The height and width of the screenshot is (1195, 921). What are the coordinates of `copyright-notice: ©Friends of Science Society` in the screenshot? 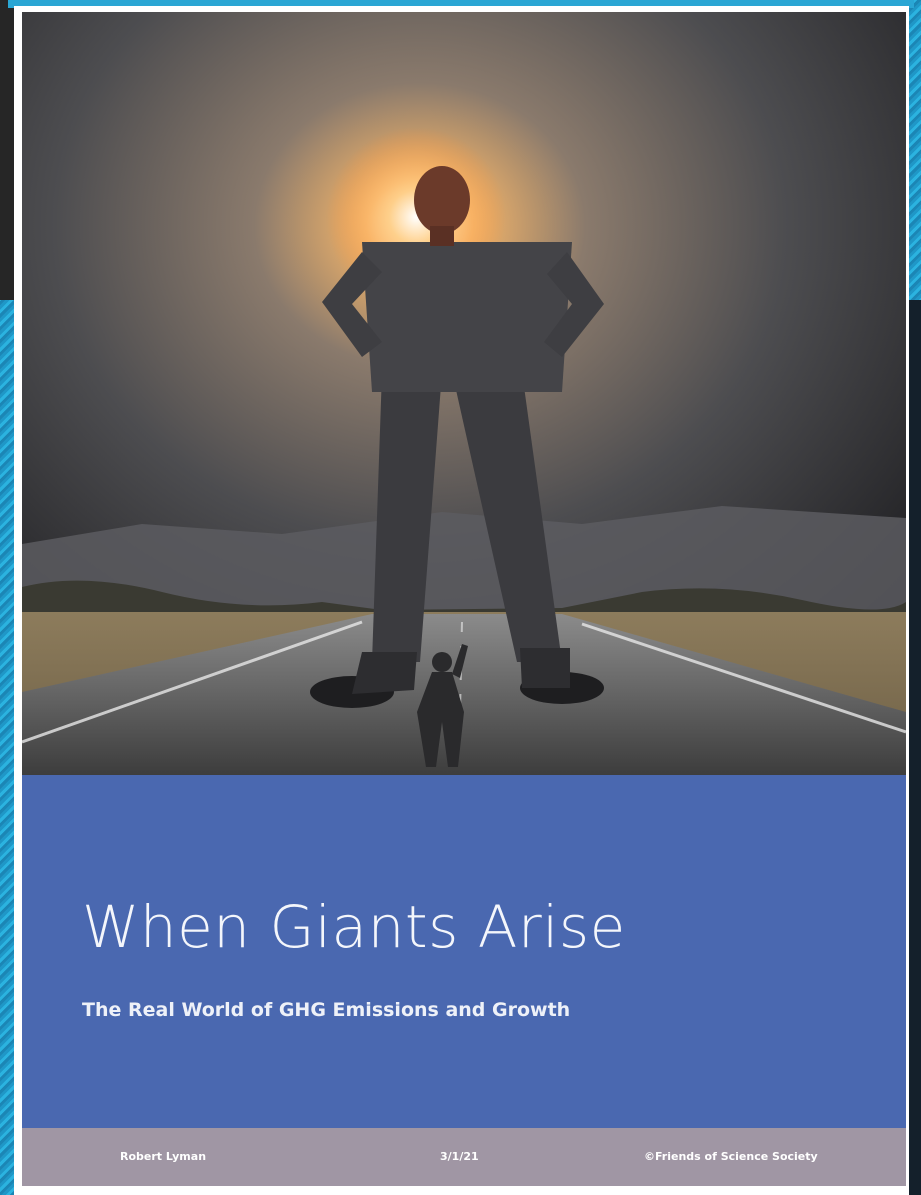 It's located at (731, 1156).